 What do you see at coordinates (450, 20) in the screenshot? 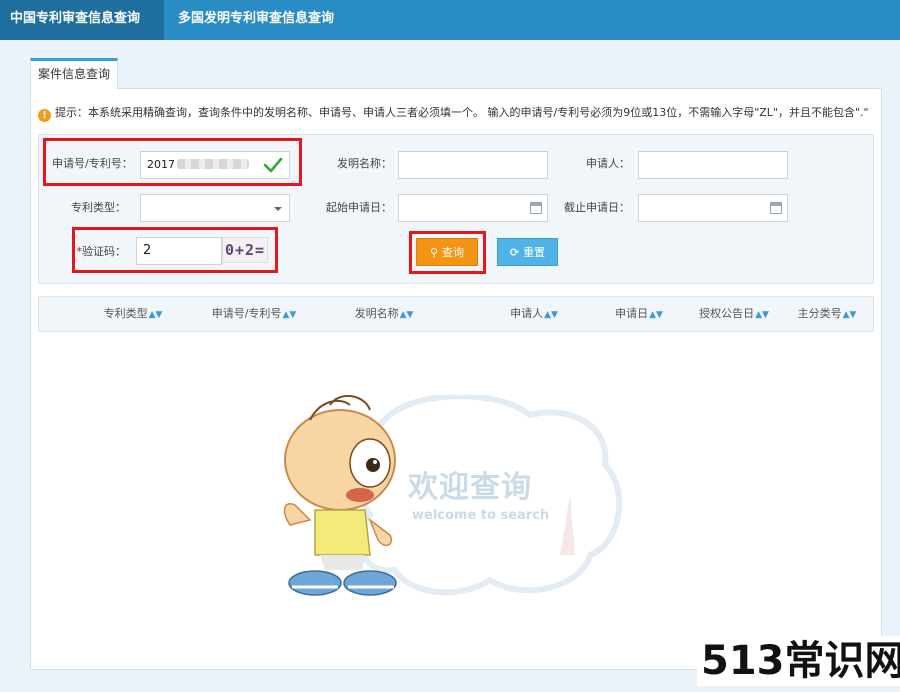
I see `top-nav-bar: 中国专利审查信息查询 多国发明专利审查信息查询` at bounding box center [450, 20].